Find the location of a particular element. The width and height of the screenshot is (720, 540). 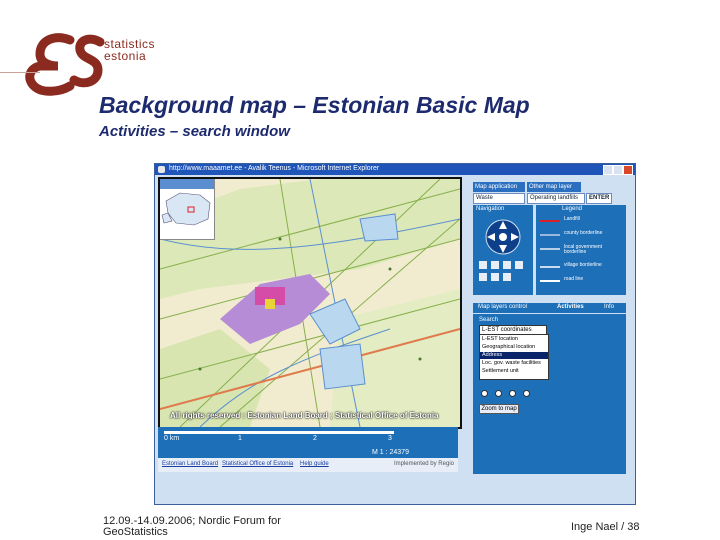

statistics-estonia-logo is located at coordinates (65, 64).